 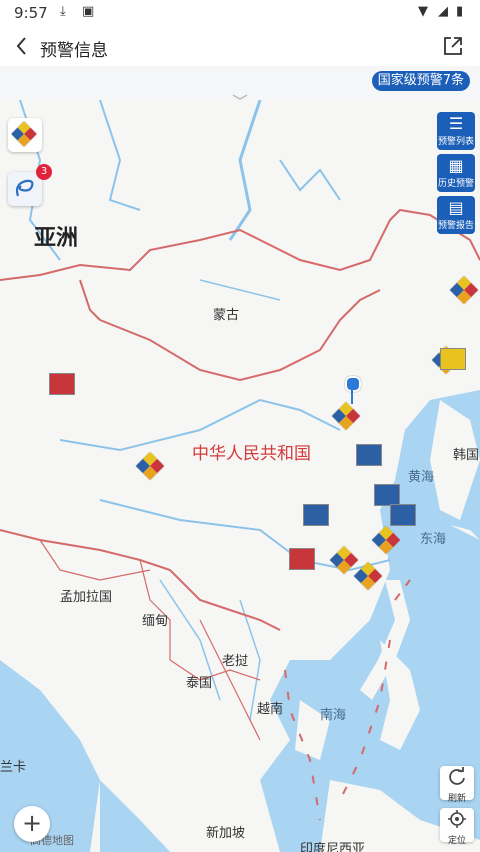 I want to click on battery-icon: ▮, so click(x=460, y=11).